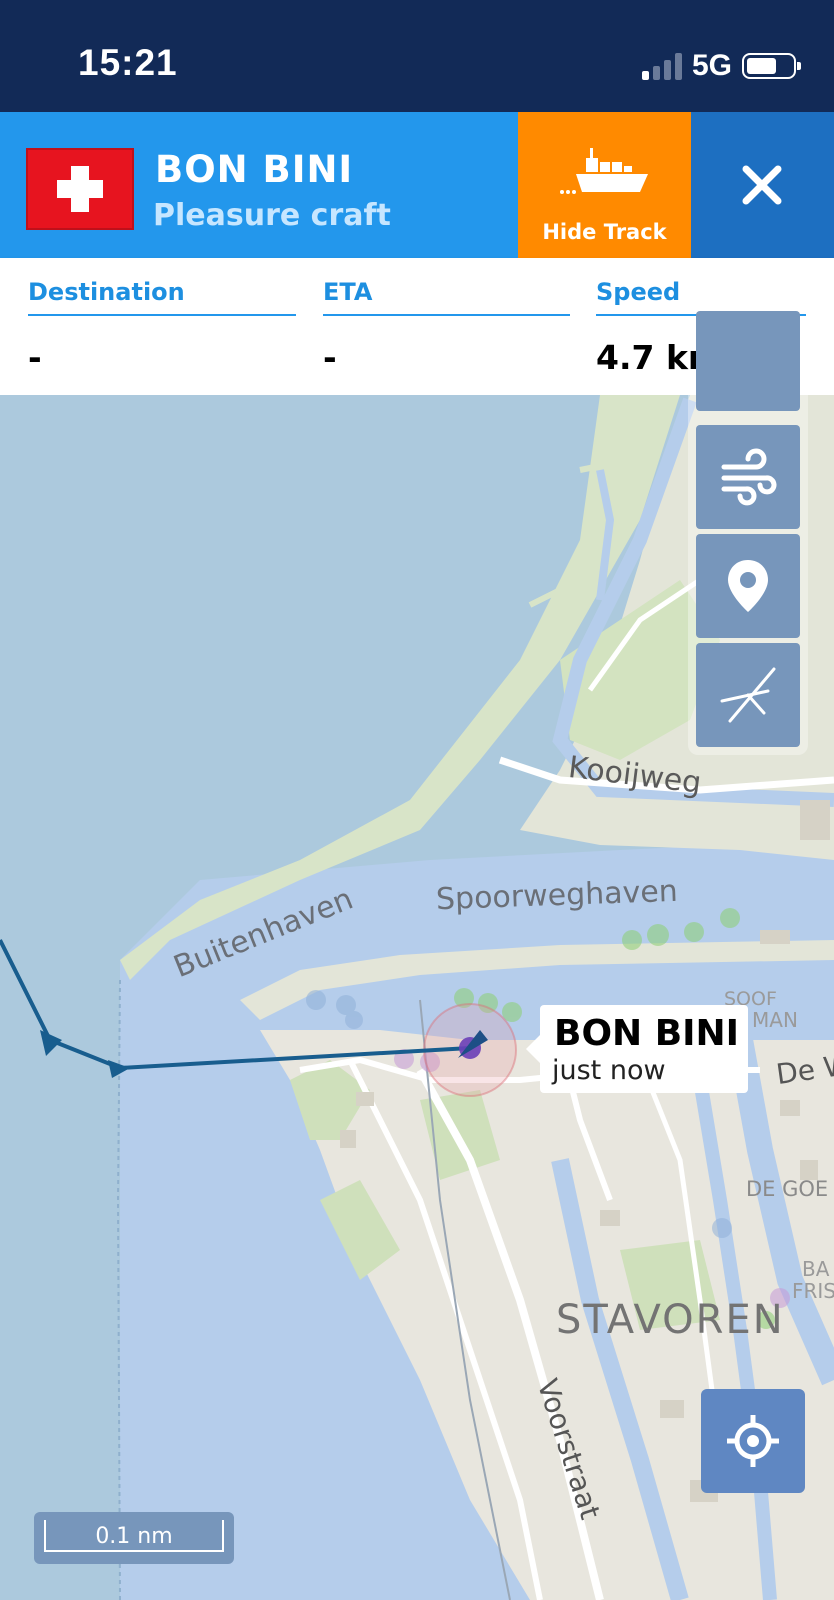  I want to click on hide-track-label: Hide Track, so click(604, 232).